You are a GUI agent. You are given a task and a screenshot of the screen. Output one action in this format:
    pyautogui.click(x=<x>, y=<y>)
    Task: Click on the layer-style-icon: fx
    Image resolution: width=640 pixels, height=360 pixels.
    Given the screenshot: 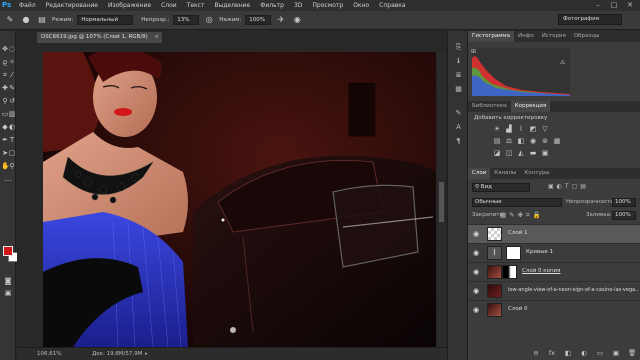 What is the action you would take?
    pyautogui.click(x=552, y=353)
    